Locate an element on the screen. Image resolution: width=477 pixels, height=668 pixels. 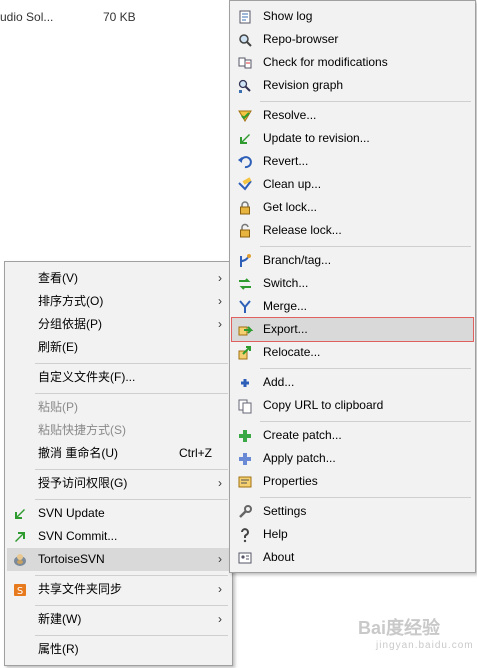
menu-item-label: SVN Update is located at coordinates (71, 513).